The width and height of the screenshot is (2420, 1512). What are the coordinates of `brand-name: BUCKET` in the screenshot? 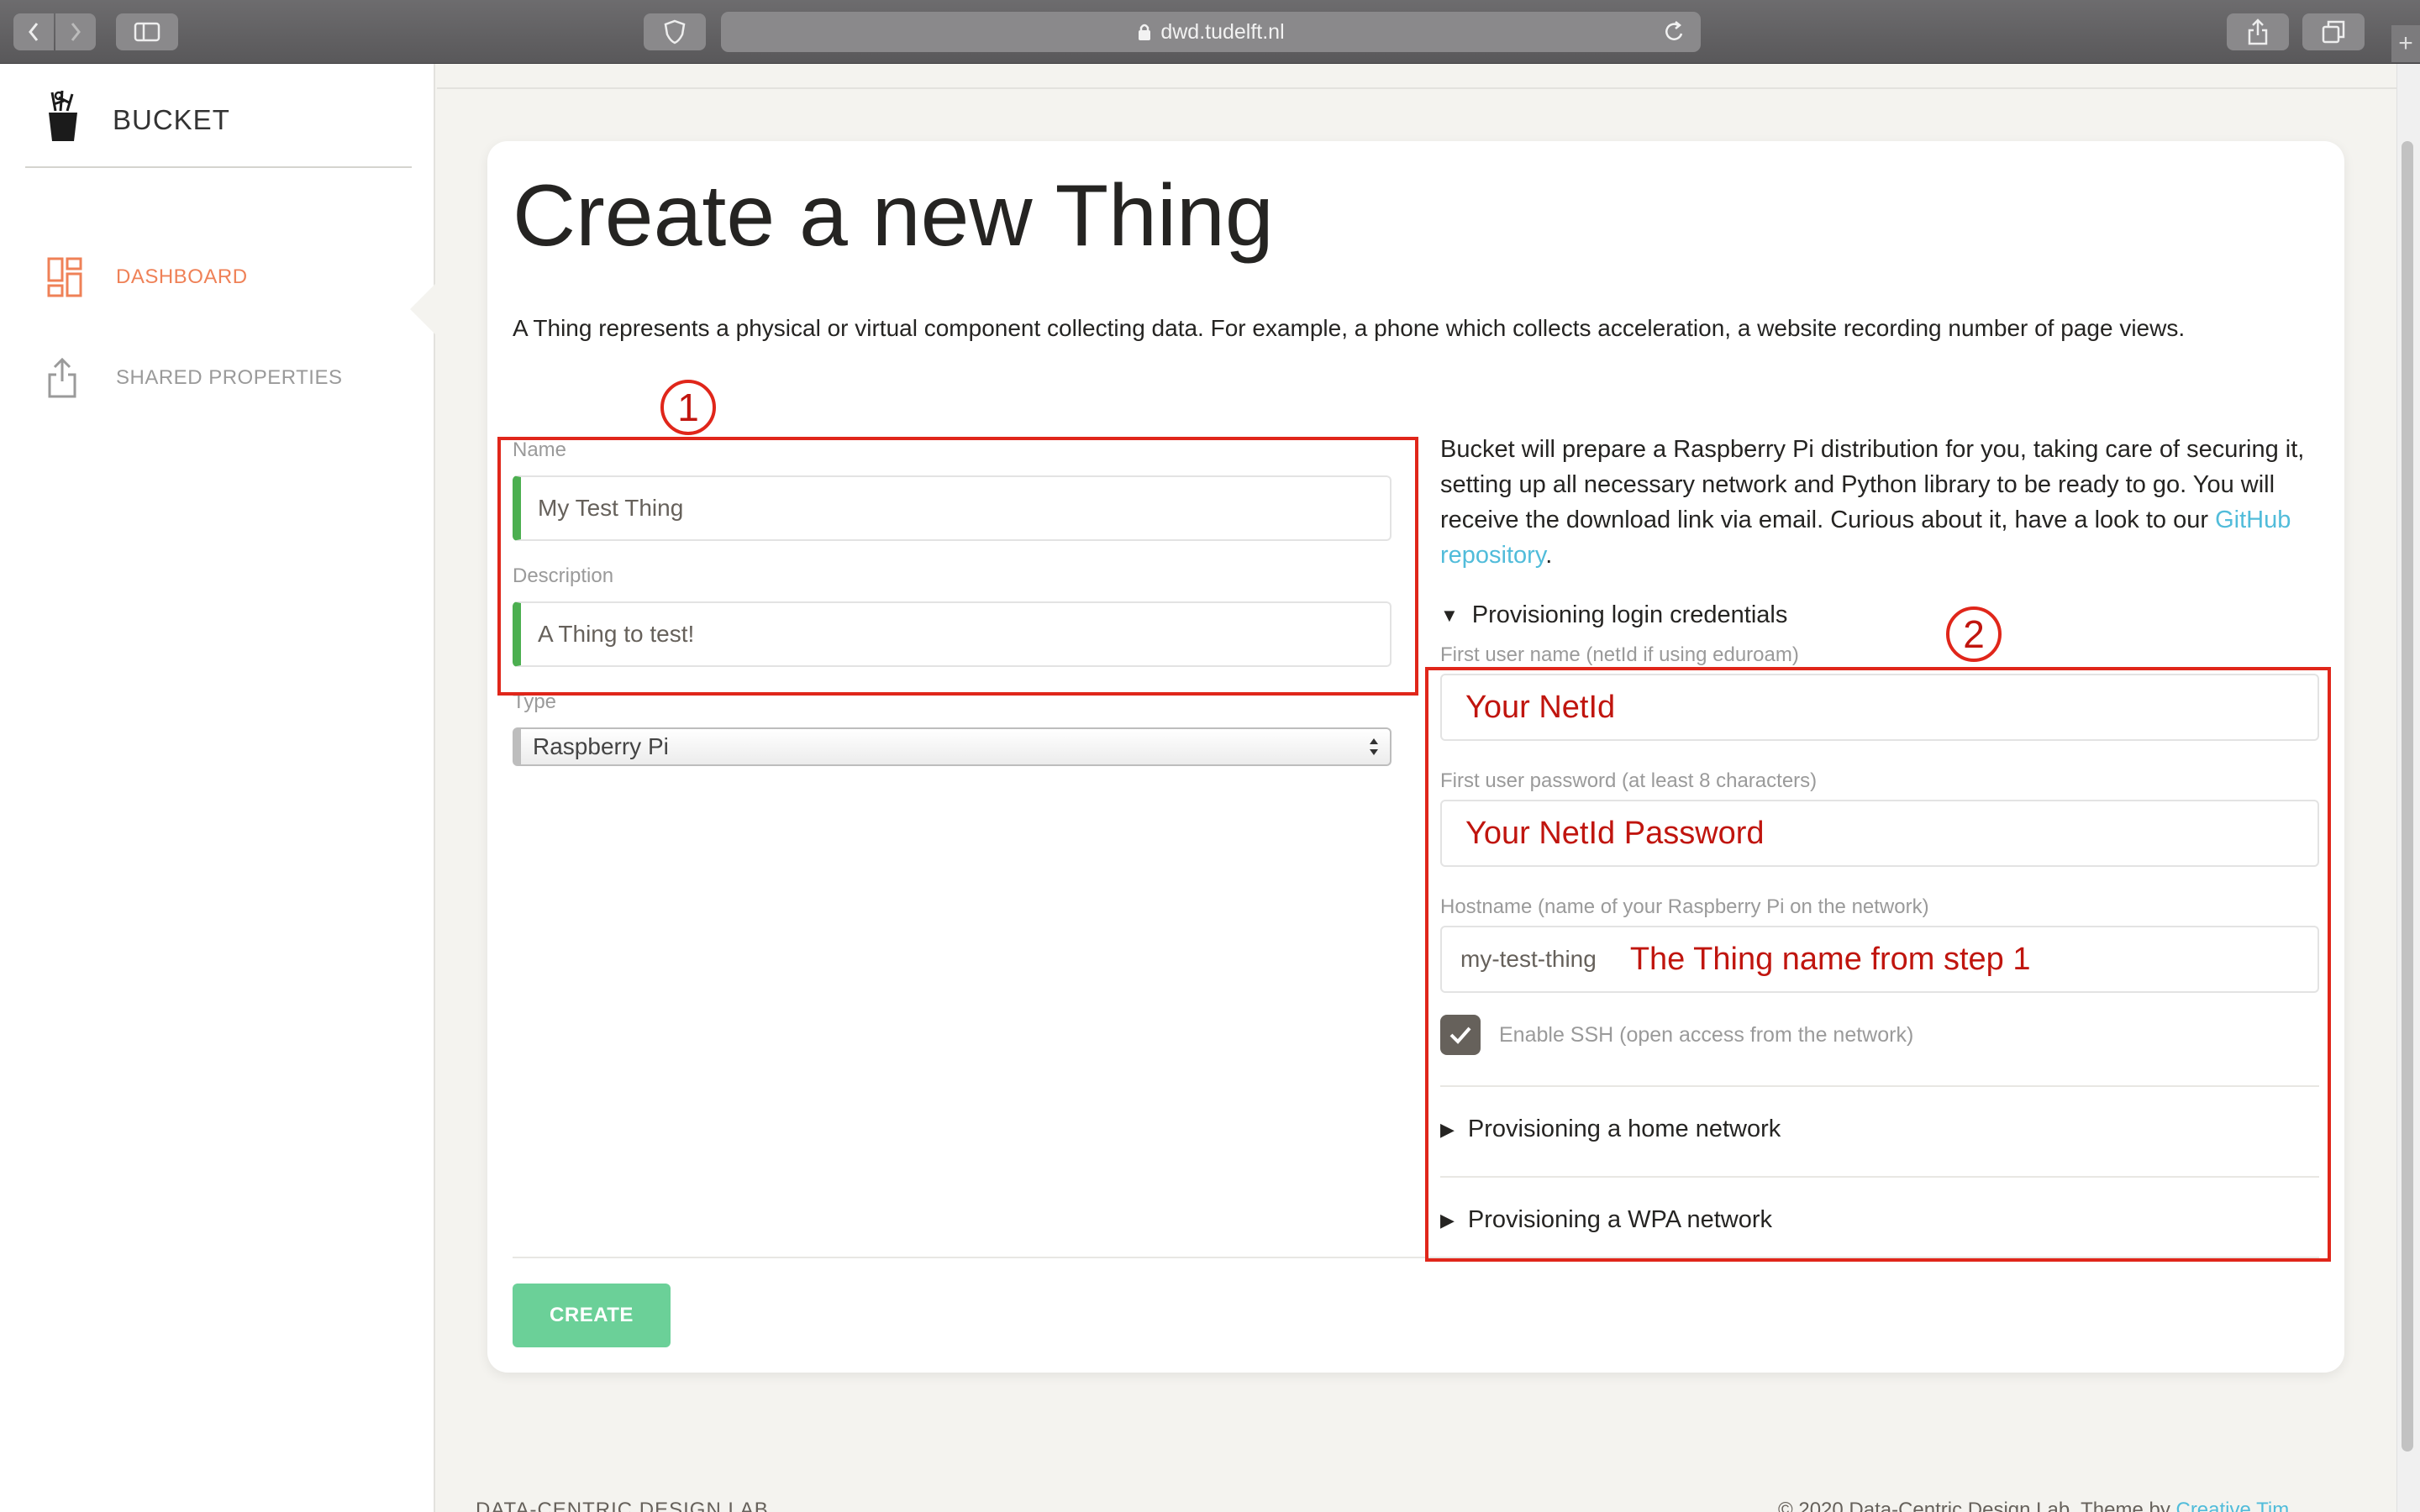 It's located at (172, 119).